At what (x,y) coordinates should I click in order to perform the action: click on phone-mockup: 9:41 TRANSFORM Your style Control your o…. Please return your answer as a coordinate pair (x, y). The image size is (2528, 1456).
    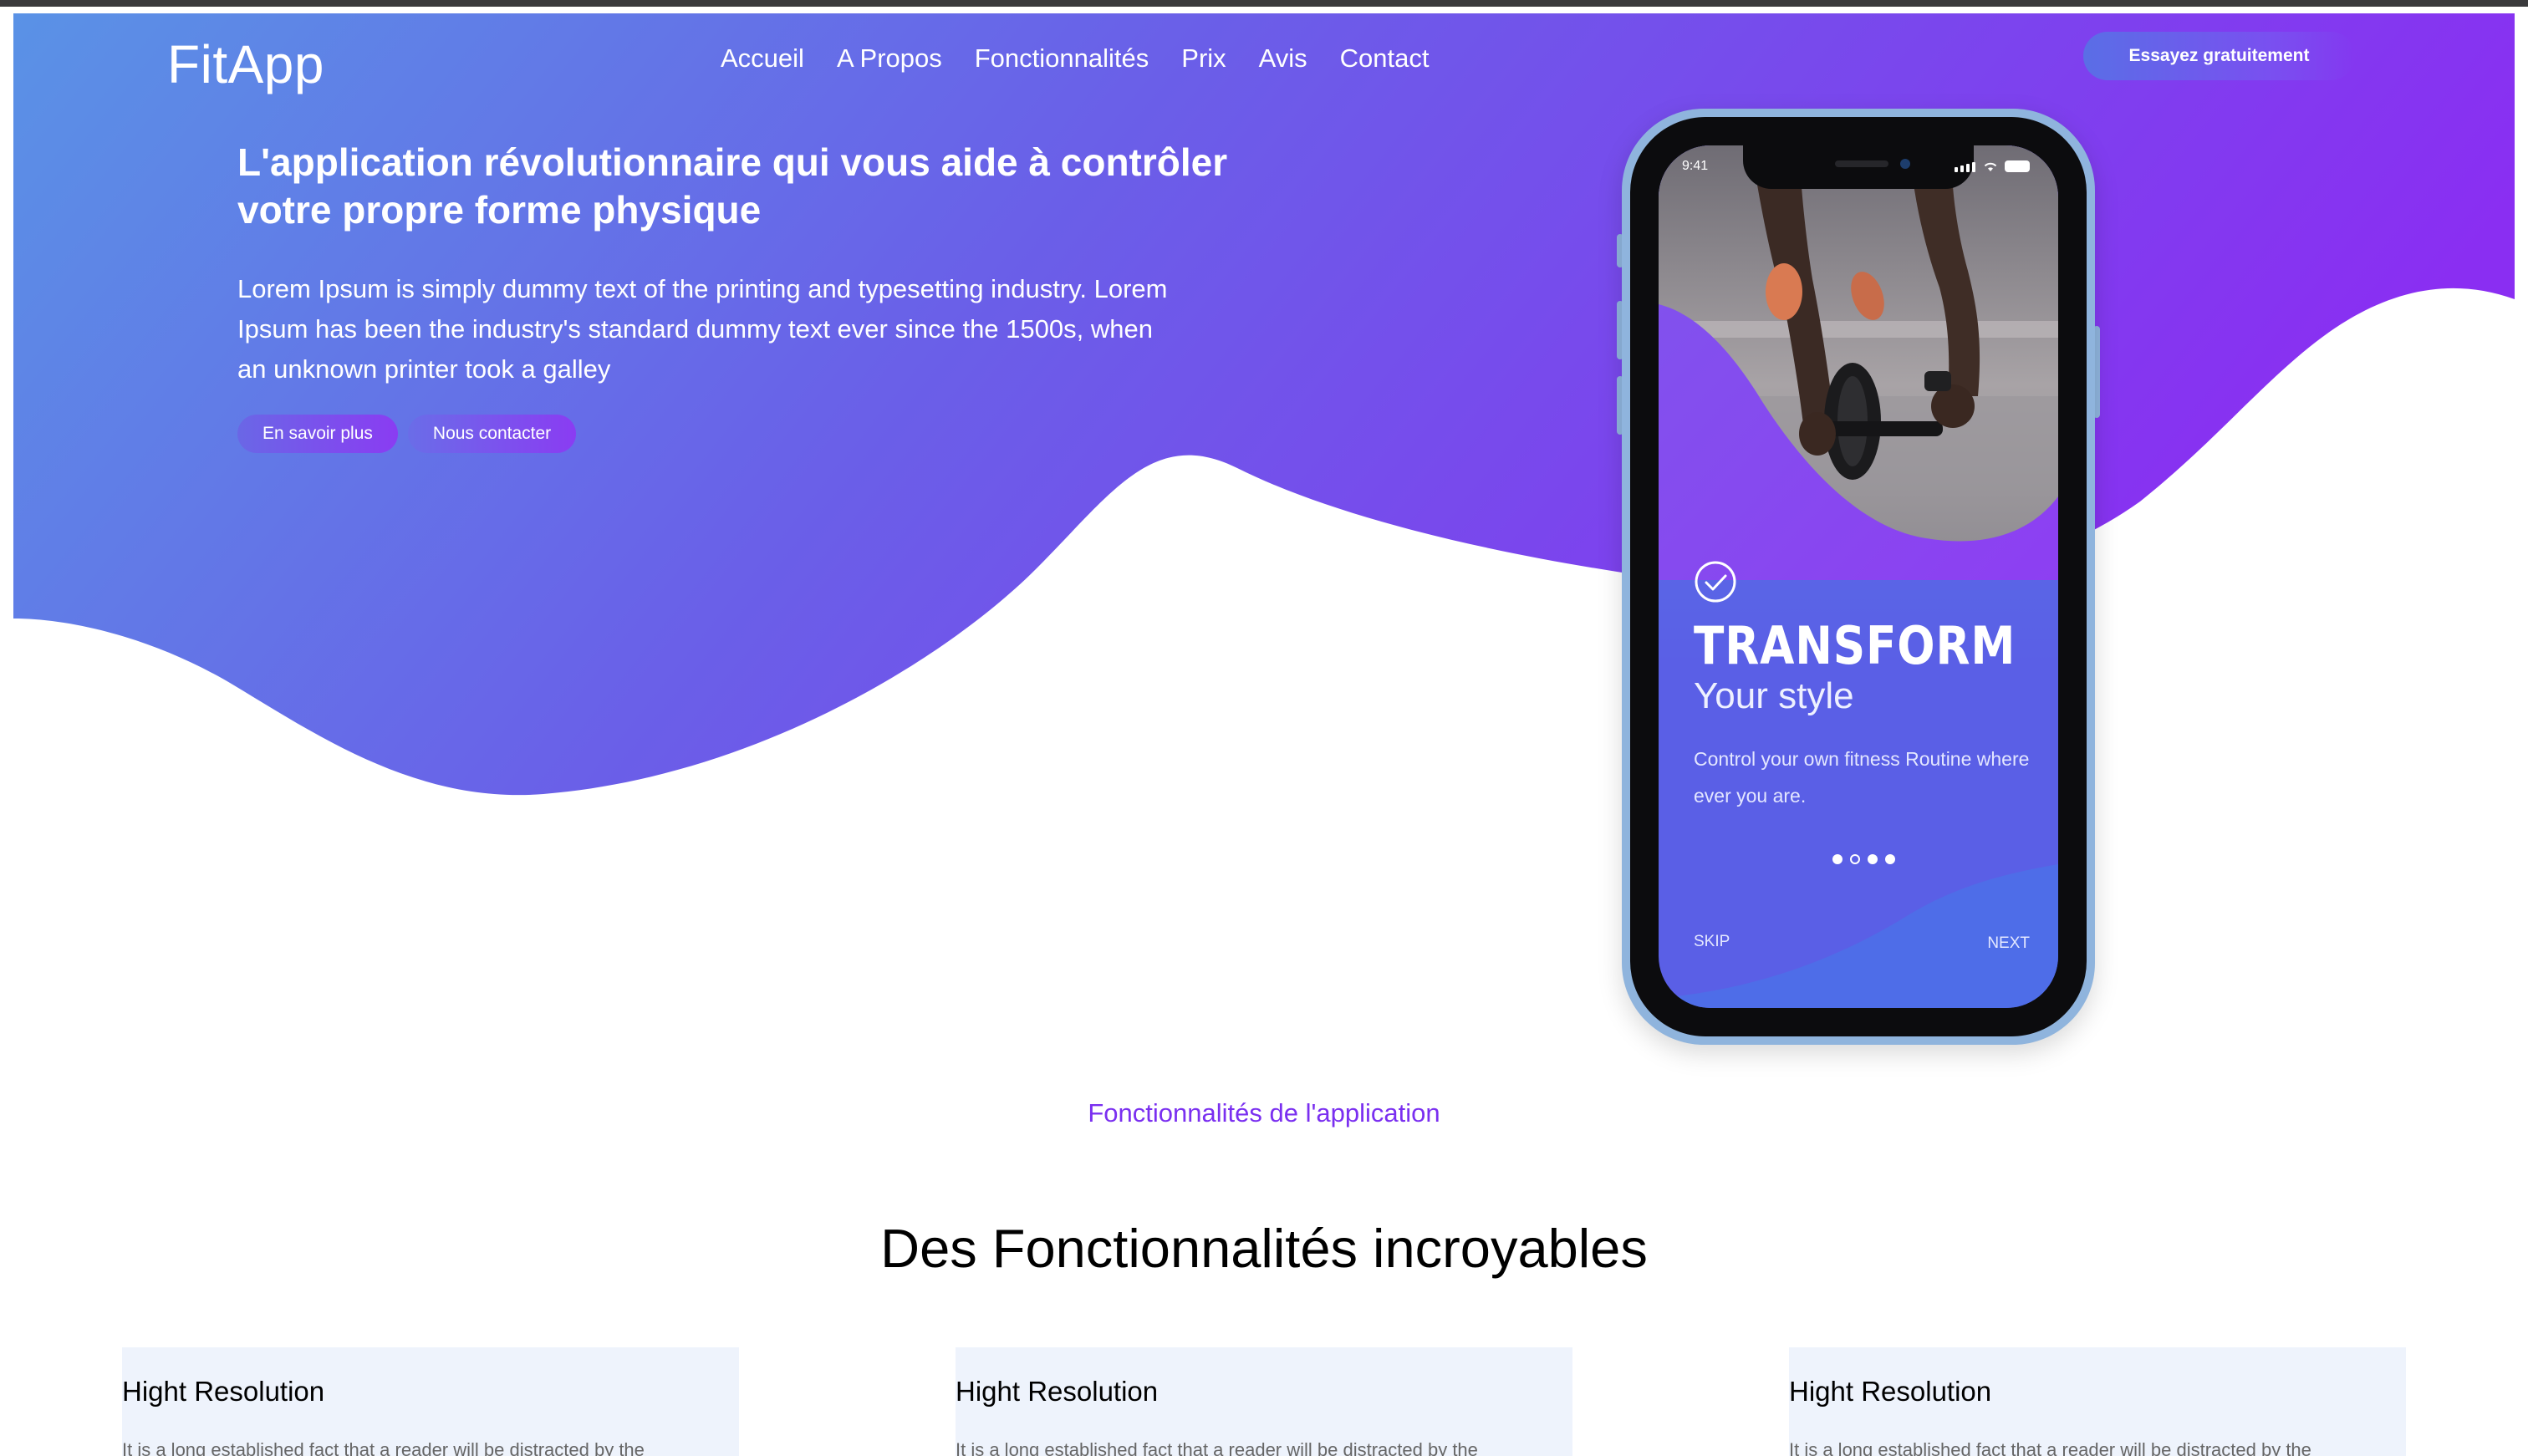
    Looking at the image, I should click on (1858, 577).